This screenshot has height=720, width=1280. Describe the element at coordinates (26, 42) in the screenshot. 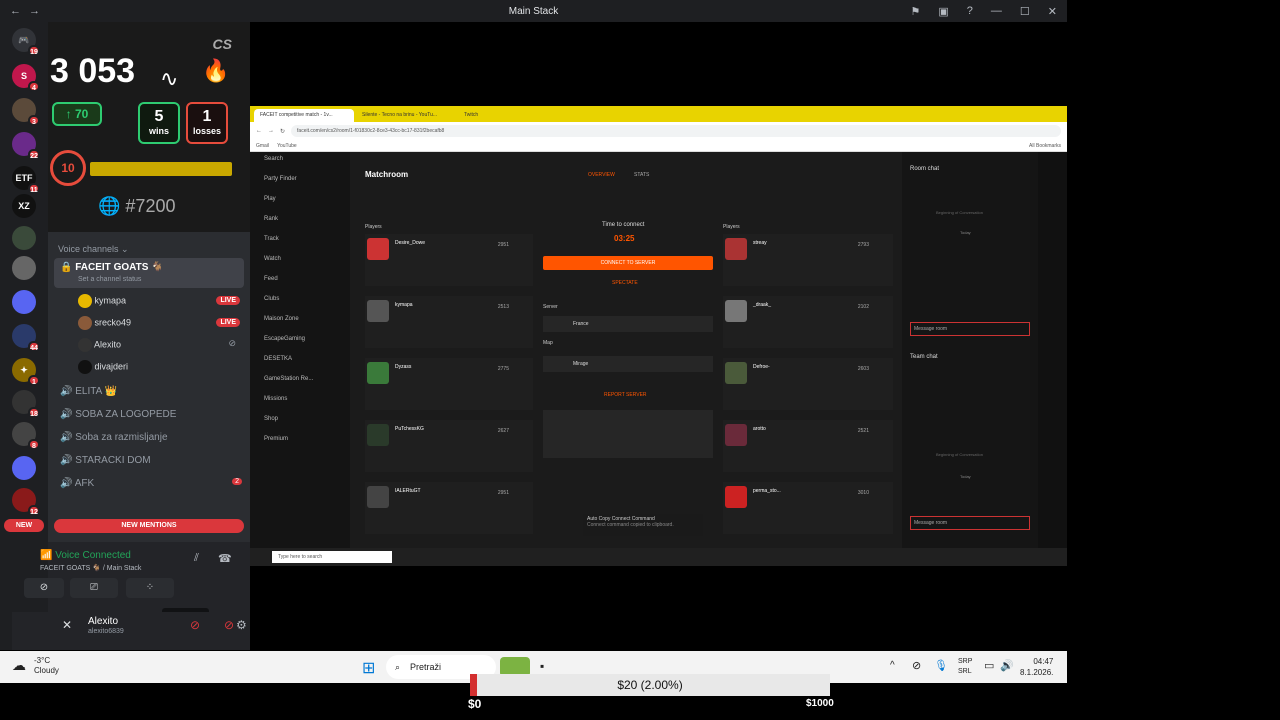

I see `guild-icon: 🎮 19` at that location.